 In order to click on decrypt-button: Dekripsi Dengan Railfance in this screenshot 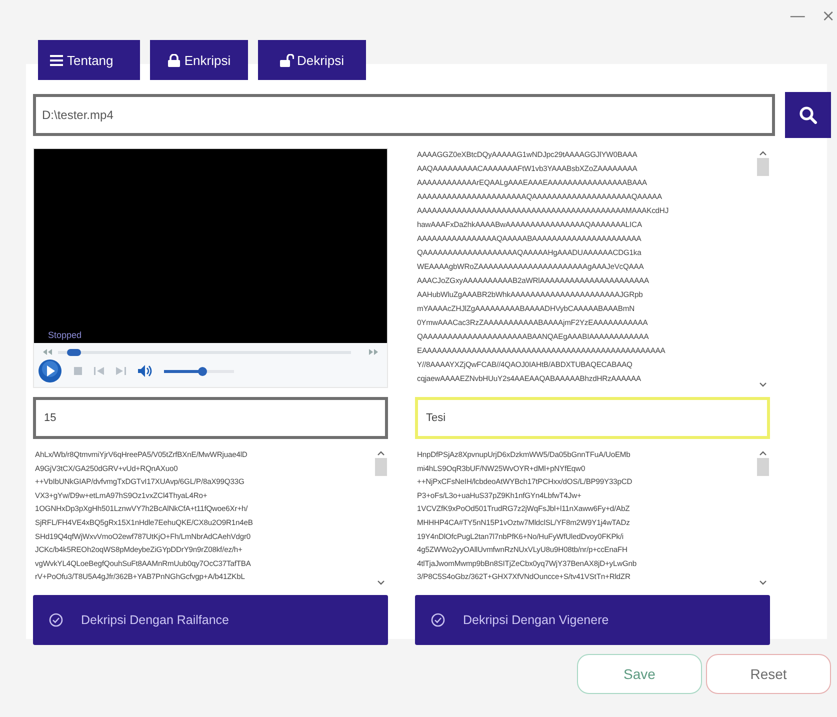, I will do `click(210, 620)`.